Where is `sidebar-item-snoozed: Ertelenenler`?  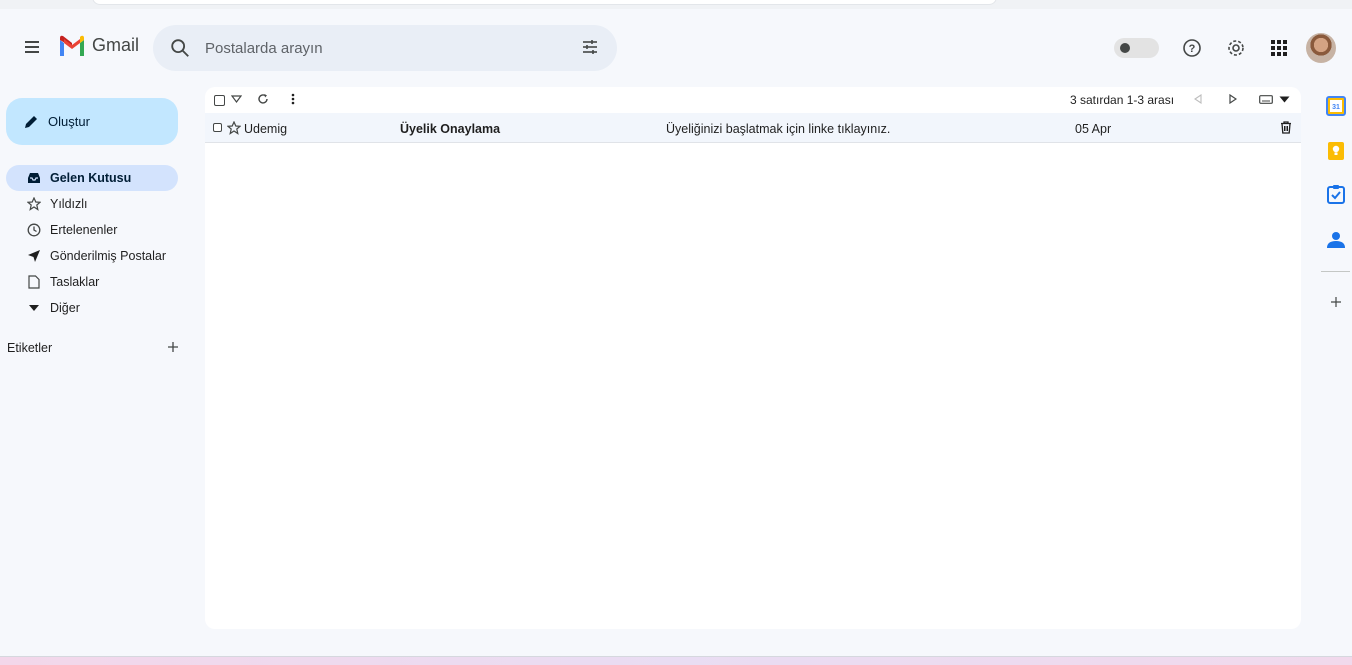 sidebar-item-snoozed: Ertelenenler is located at coordinates (92, 230).